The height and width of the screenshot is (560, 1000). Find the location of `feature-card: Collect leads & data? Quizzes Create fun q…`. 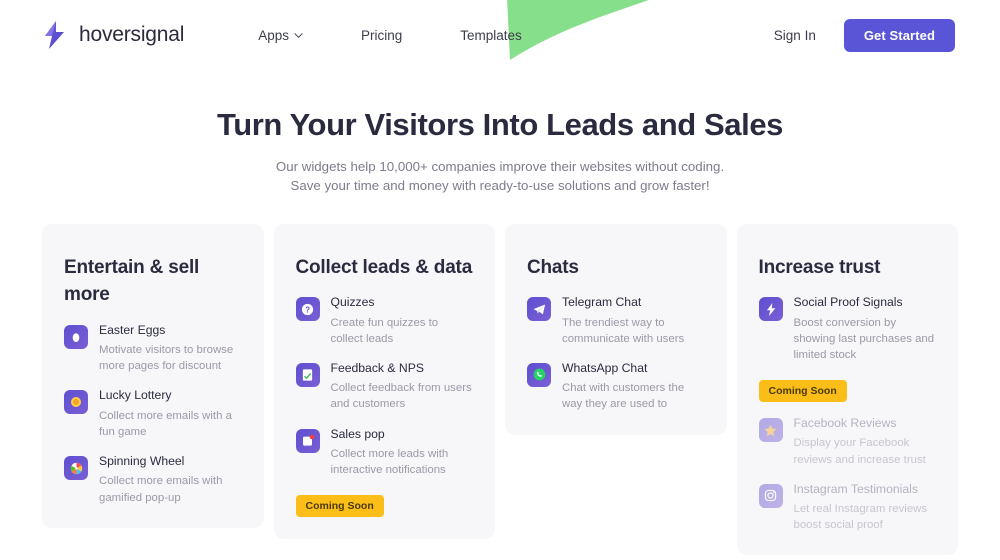

feature-card: Collect leads & data? Quizzes Create fun q… is located at coordinates (384, 381).